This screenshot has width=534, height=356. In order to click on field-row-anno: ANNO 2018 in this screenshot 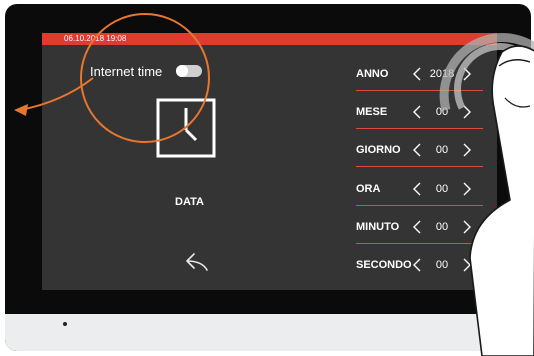, I will do `click(419, 74)`.